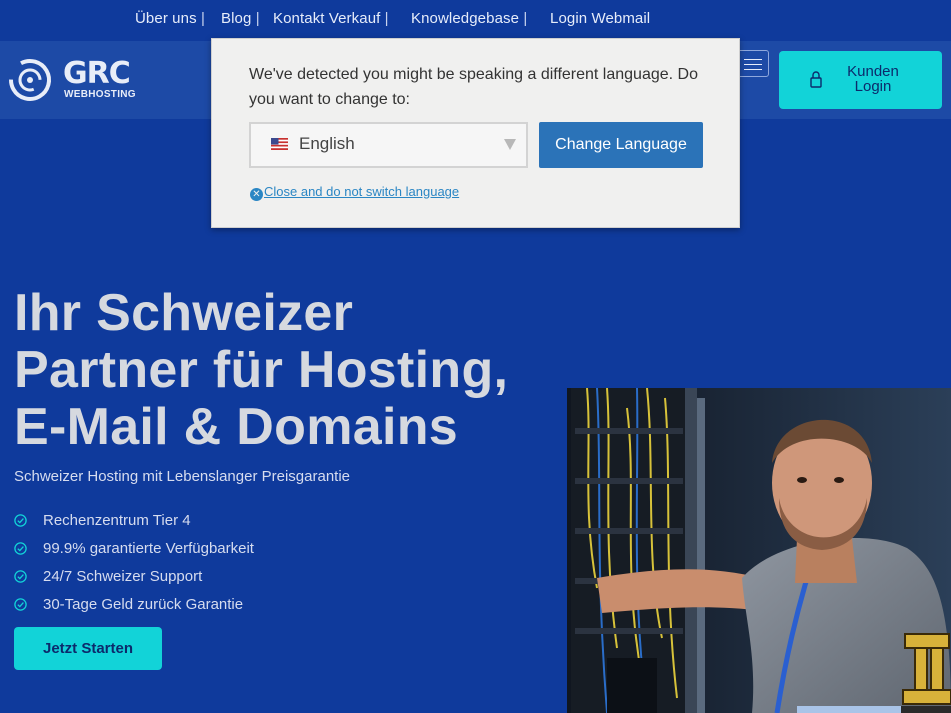  I want to click on change-language-button: Change Language, so click(621, 145).